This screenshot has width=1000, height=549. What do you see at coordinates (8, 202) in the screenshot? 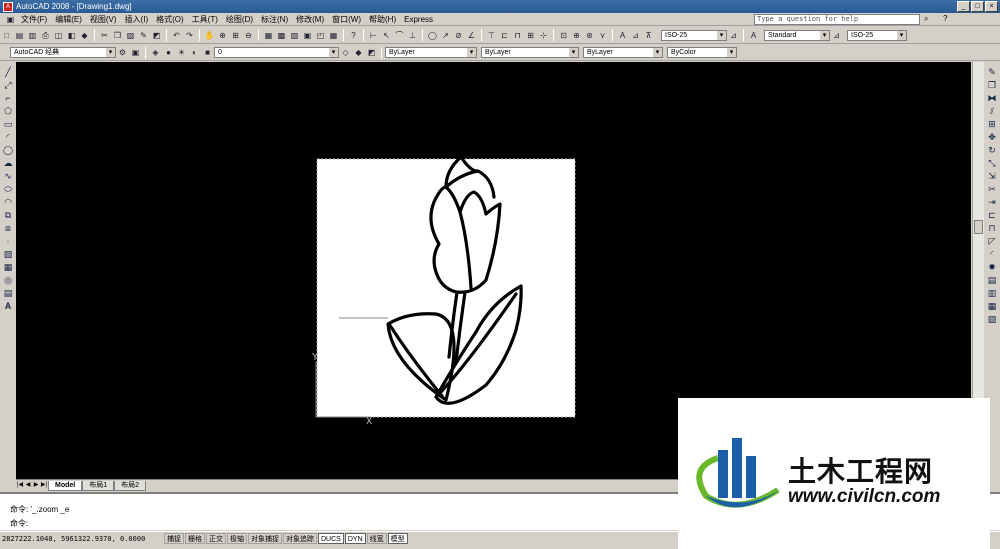
I see `ellipse-arc-icon: ◠` at bounding box center [8, 202].